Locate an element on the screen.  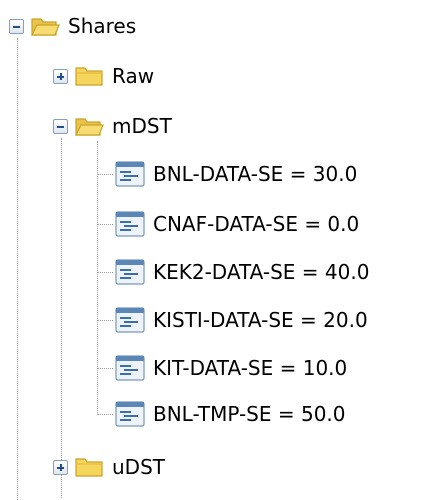
tree-leaf-item: KISTI-DATA-SE = 20.0 is located at coordinates (241, 320).